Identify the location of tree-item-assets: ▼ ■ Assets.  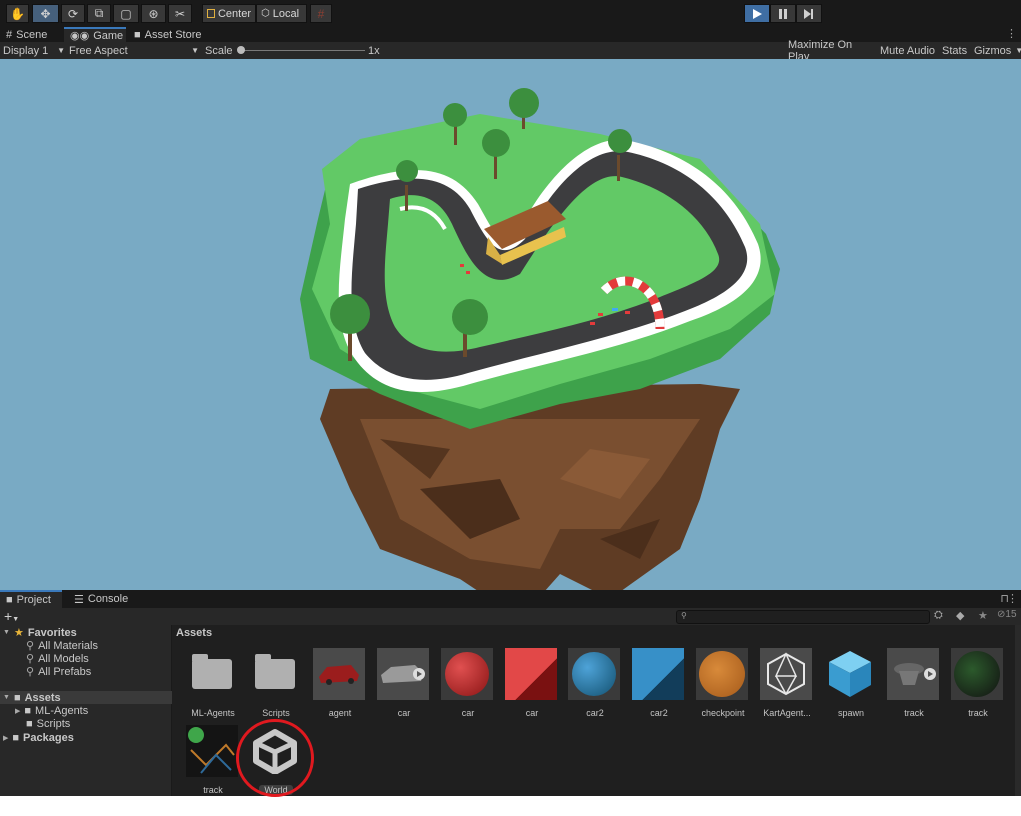
(87, 697).